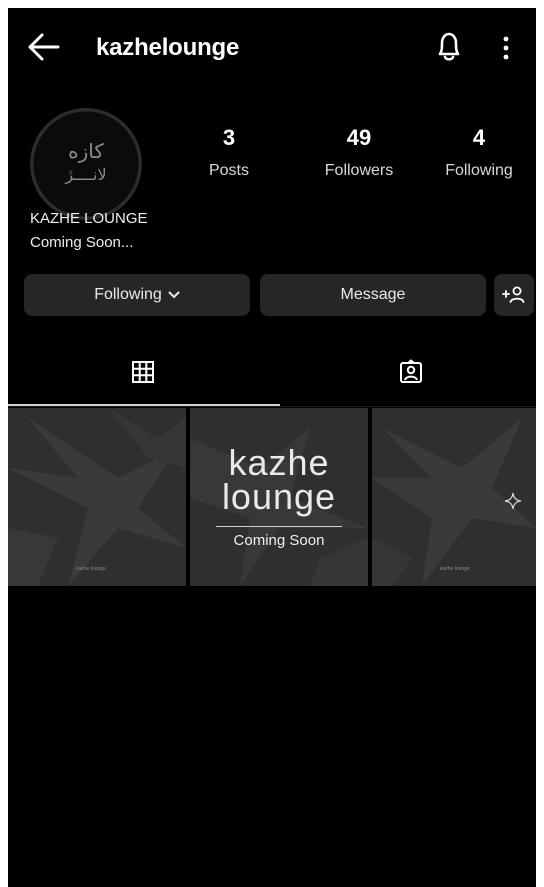 Image resolution: width=544 pixels, height=887 pixels. Describe the element at coordinates (513, 501) in the screenshot. I see `sparkle-icon` at that location.